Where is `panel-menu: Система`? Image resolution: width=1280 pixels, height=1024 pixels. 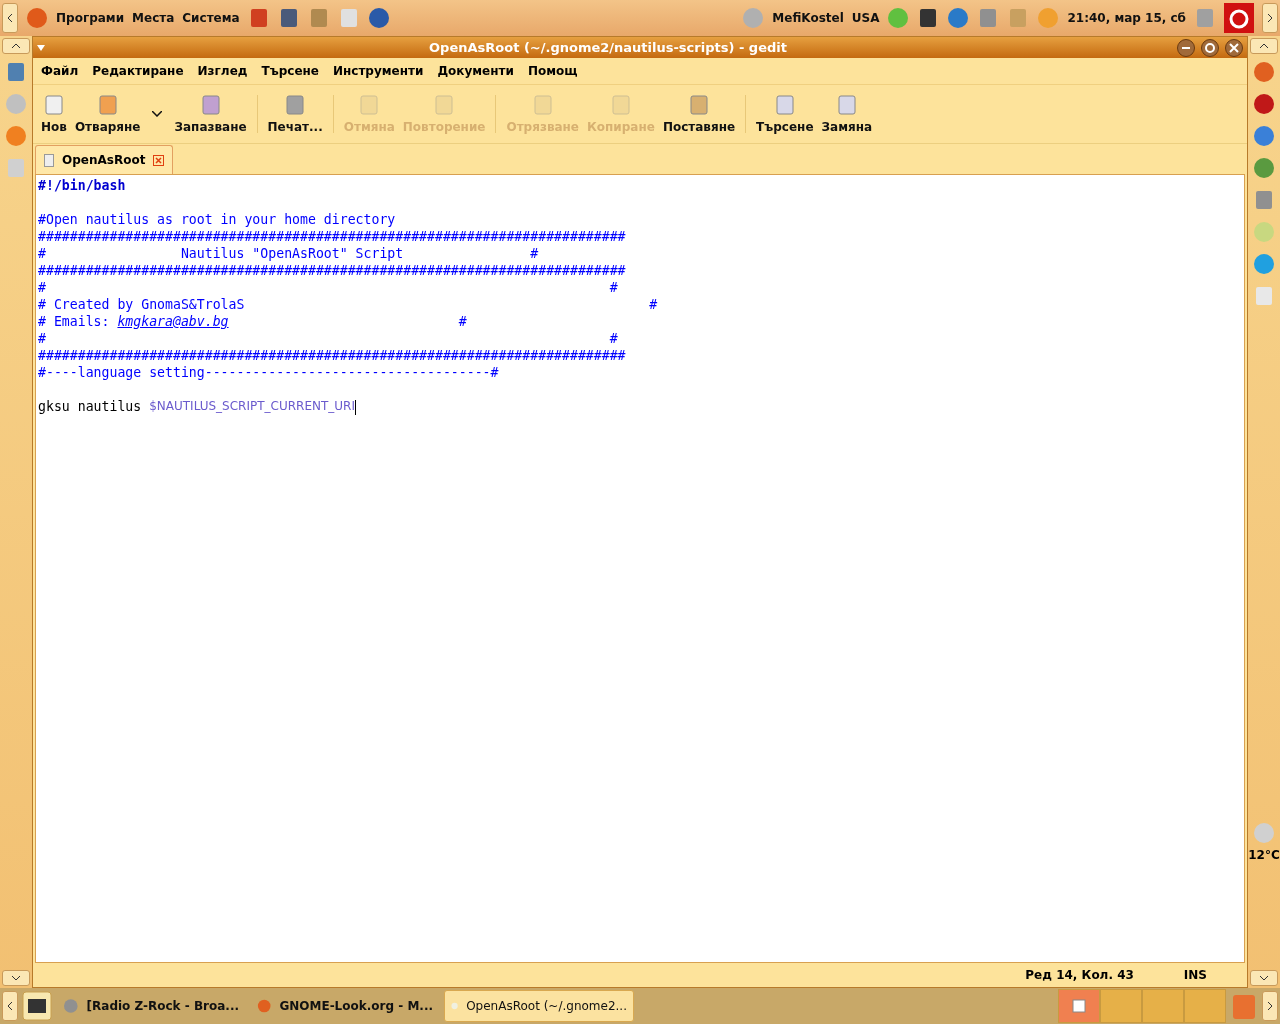
panel-menu: Система is located at coordinates (211, 18).